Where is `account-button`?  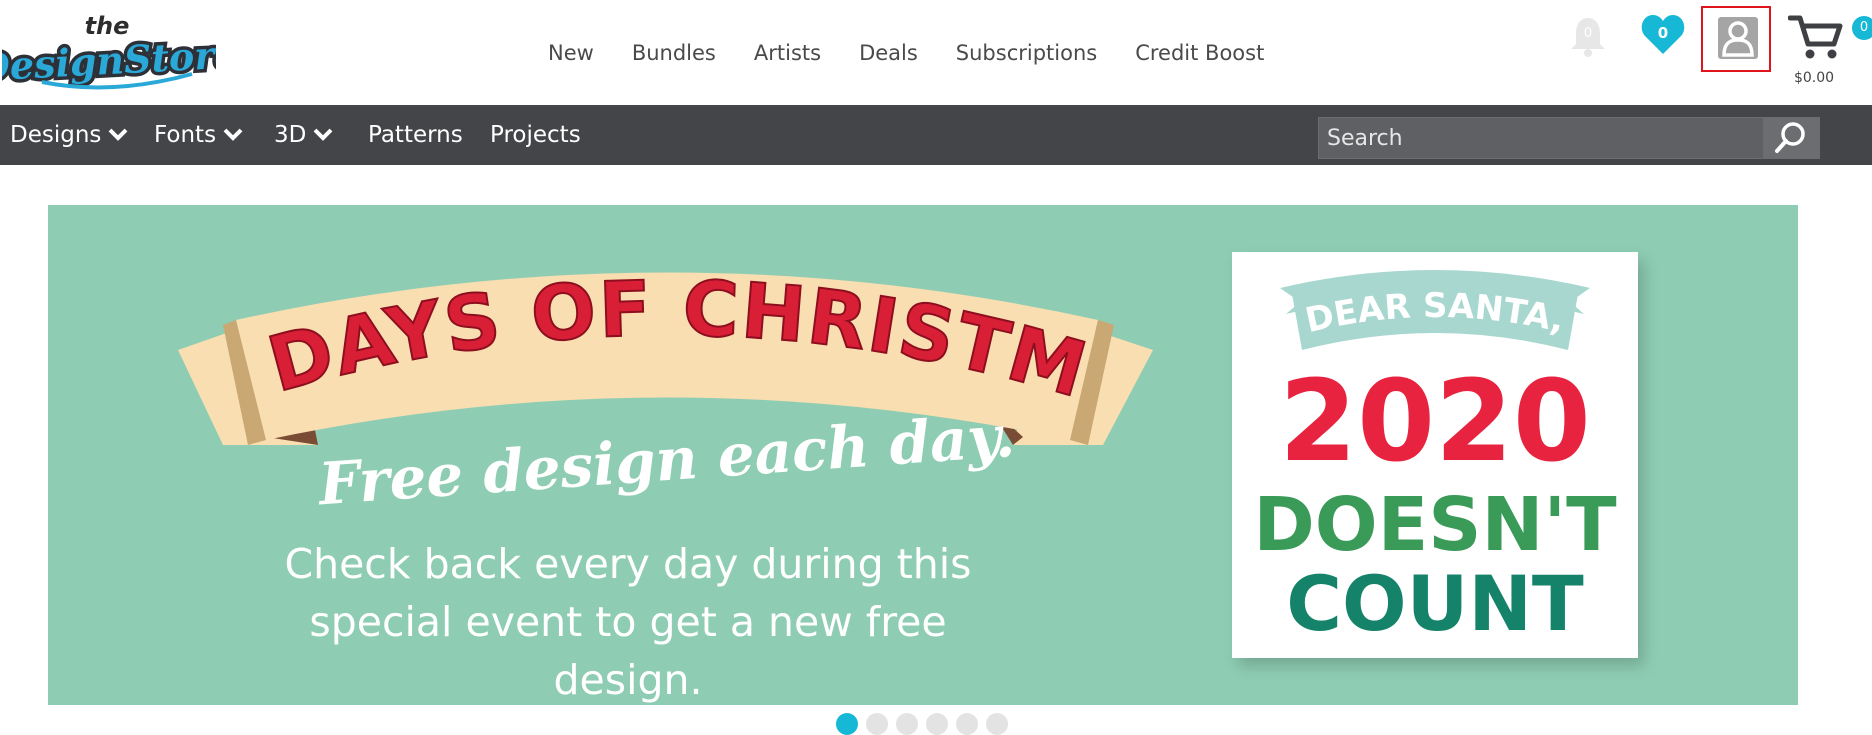 account-button is located at coordinates (1736, 39).